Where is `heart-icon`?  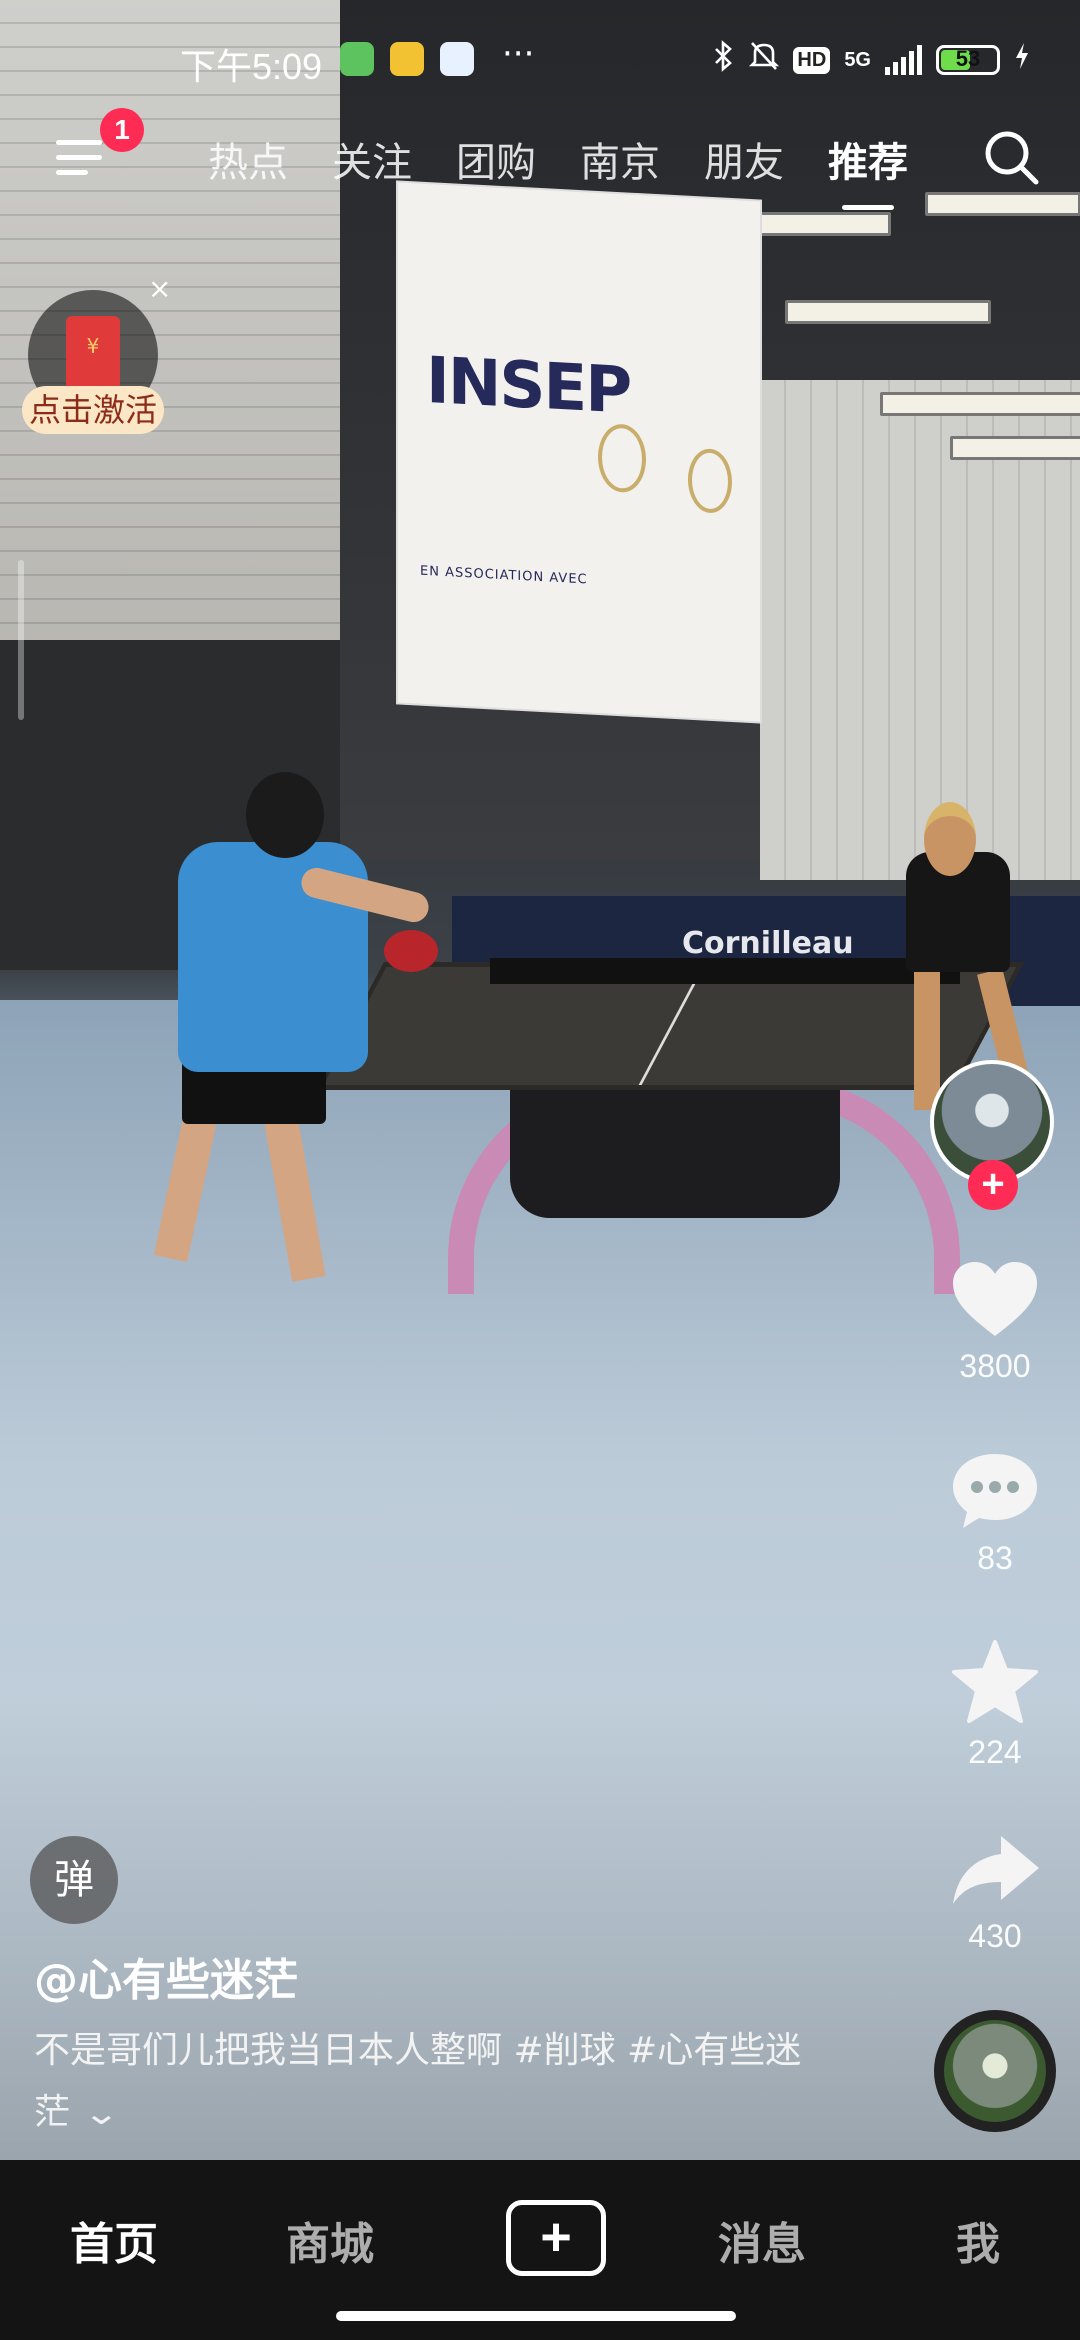
heart-icon is located at coordinates (995, 1299).